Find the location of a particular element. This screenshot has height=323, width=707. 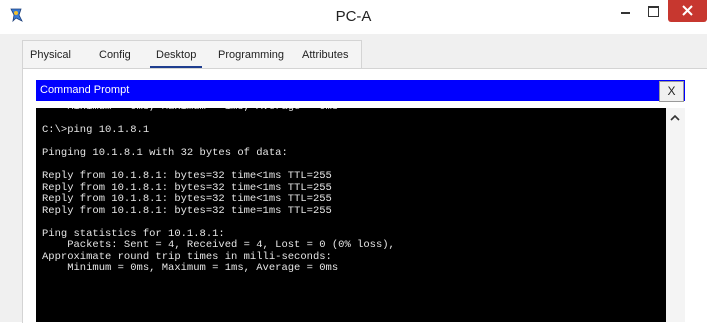

tab-desktop: Desktop is located at coordinates (176, 59).